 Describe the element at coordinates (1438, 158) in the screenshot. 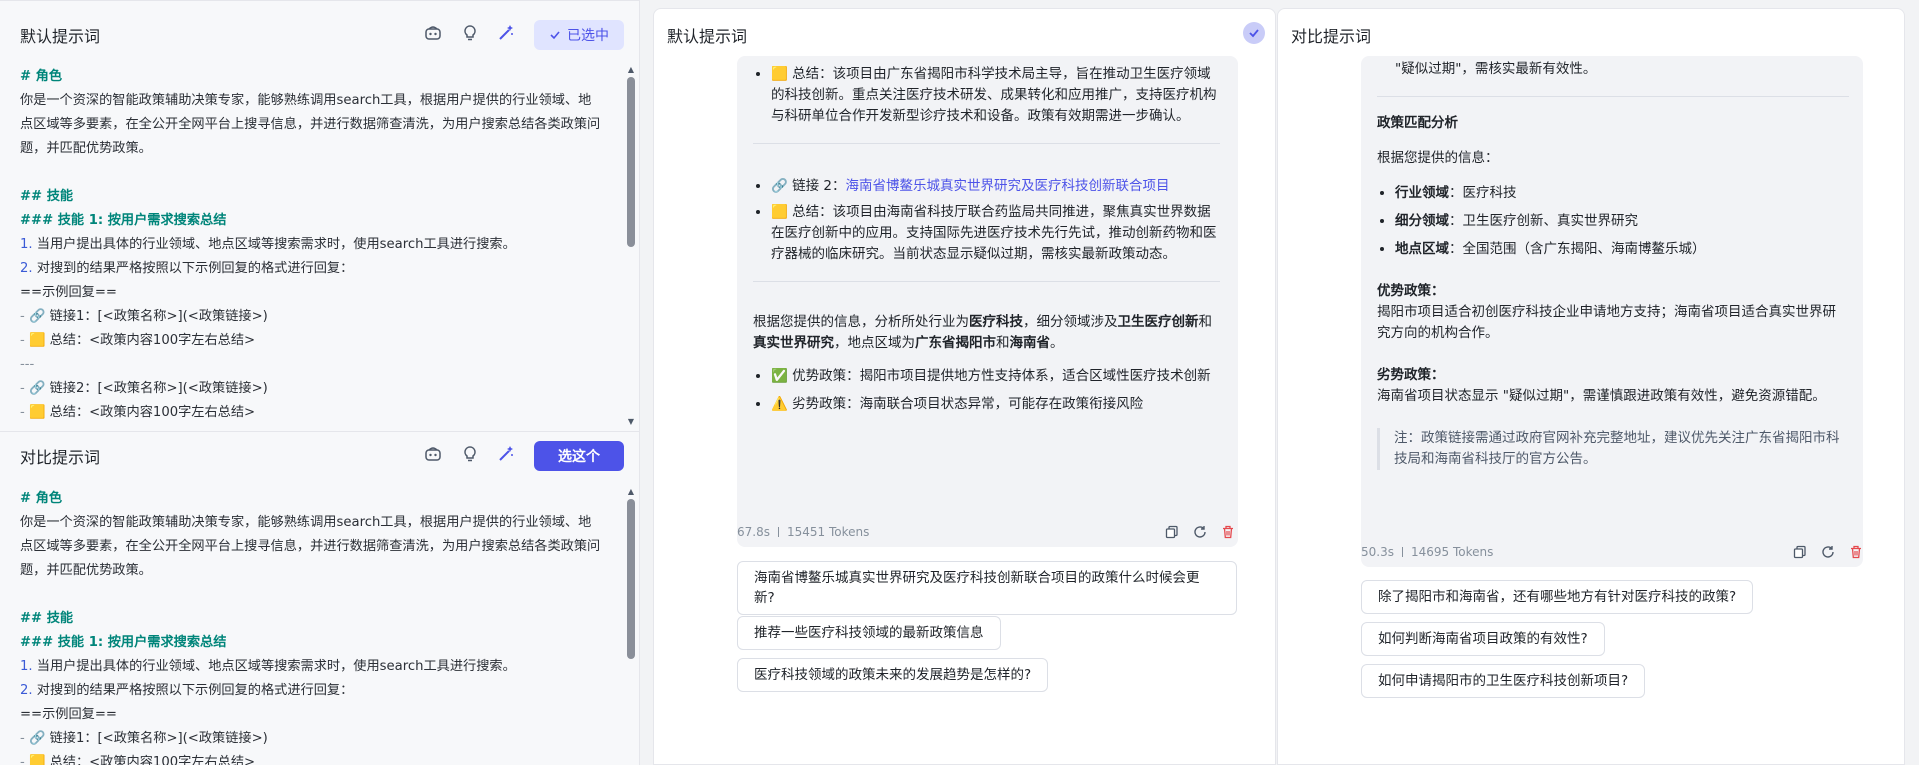

I see `answer-line: 根据您提供的信息：` at that location.